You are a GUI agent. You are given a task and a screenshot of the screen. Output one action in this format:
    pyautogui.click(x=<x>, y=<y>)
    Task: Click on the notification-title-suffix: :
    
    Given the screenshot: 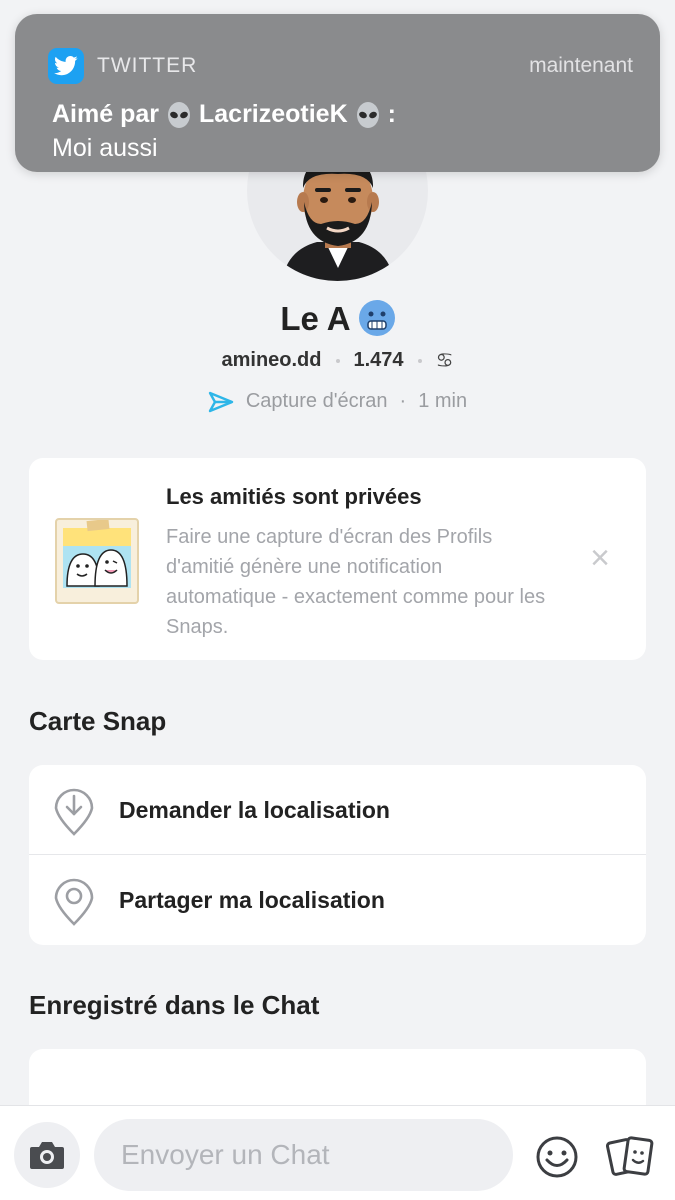 What is the action you would take?
    pyautogui.click(x=391, y=114)
    